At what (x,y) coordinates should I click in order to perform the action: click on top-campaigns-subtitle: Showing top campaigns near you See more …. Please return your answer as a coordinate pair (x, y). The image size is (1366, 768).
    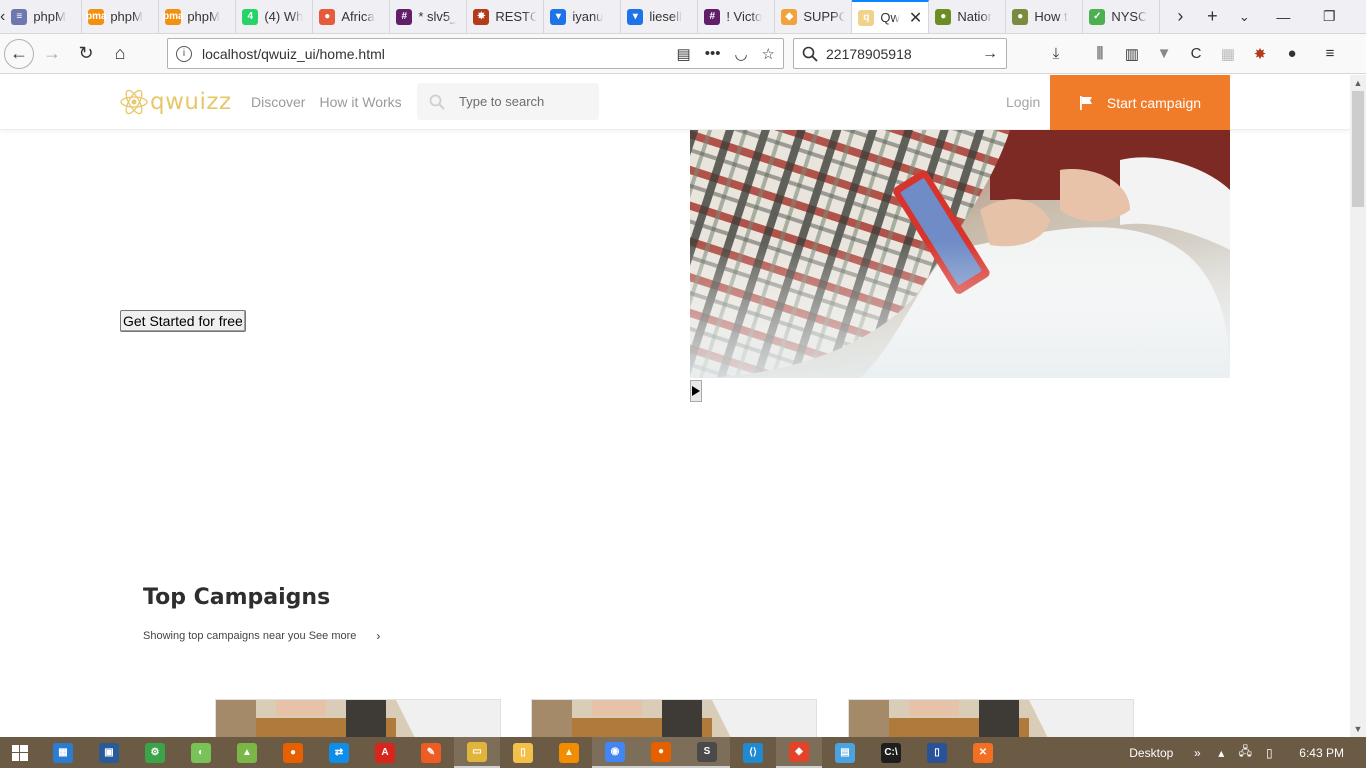
    Looking at the image, I should click on (261, 636).